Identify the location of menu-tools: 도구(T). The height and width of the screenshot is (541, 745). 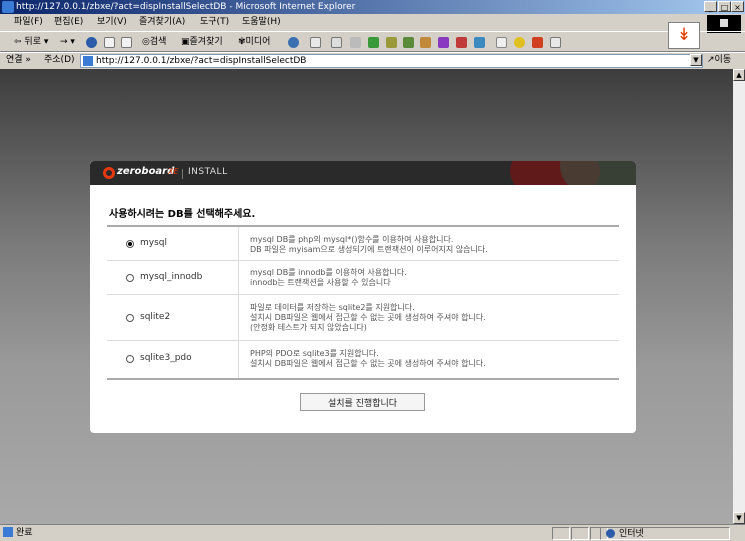
(214, 22).